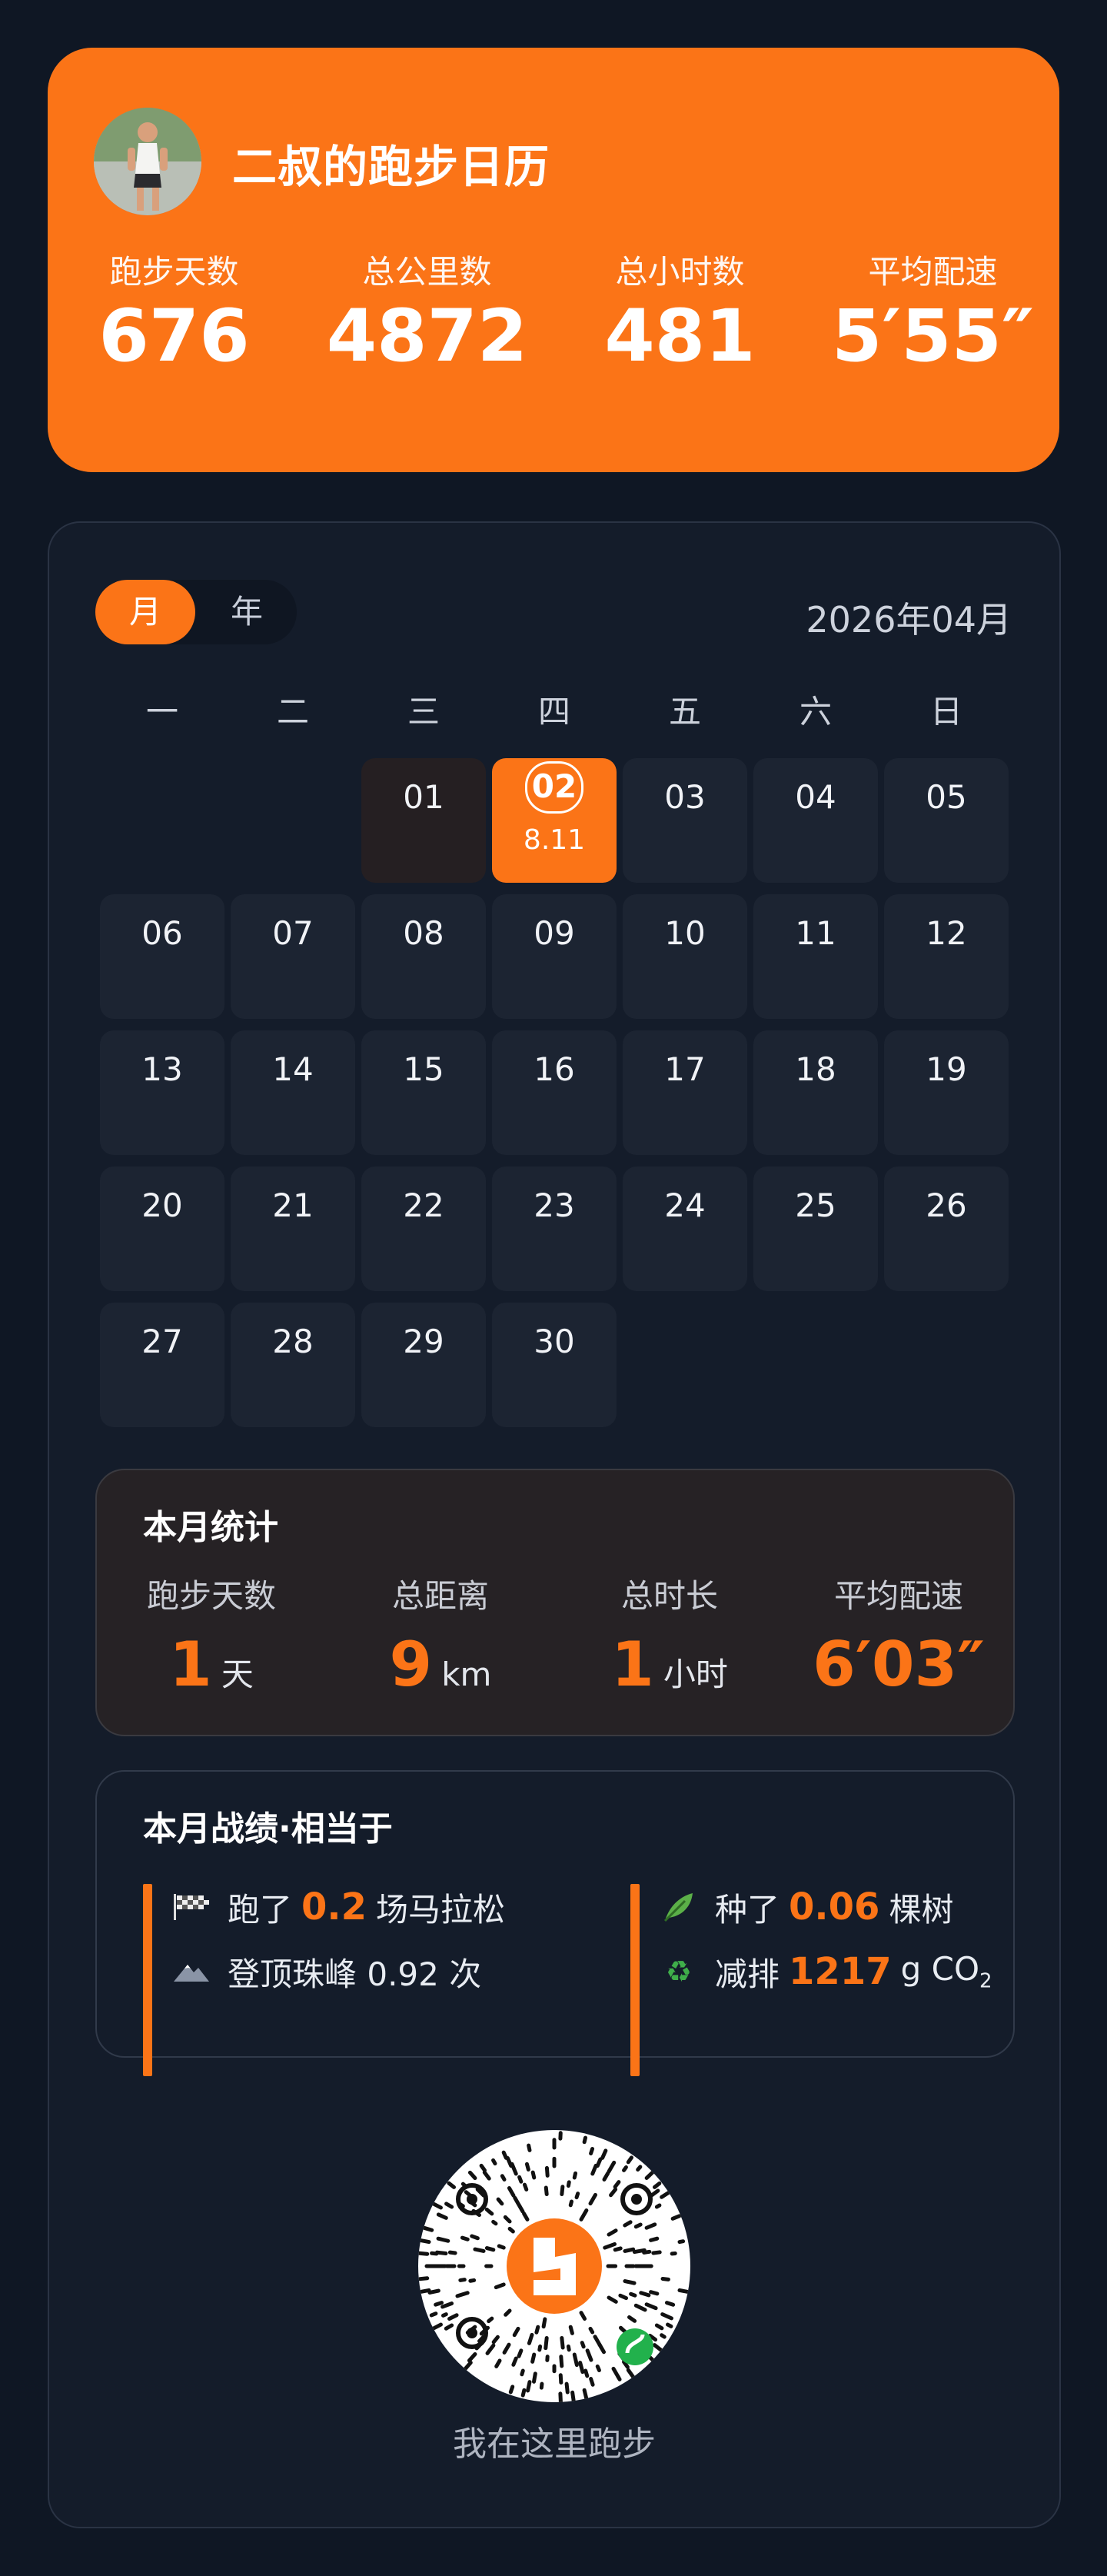  What do you see at coordinates (162, 1092) in the screenshot?
I see `calendar-day: 13` at bounding box center [162, 1092].